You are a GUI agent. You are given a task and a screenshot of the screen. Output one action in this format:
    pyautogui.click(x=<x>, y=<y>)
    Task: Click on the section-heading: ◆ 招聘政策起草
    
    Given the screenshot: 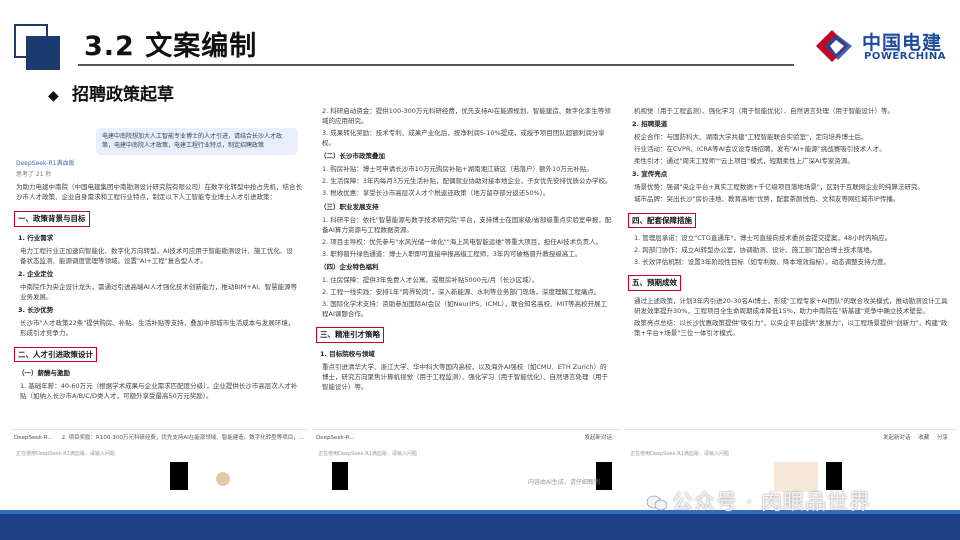 What is the action you would take?
    pyautogui.click(x=111, y=92)
    